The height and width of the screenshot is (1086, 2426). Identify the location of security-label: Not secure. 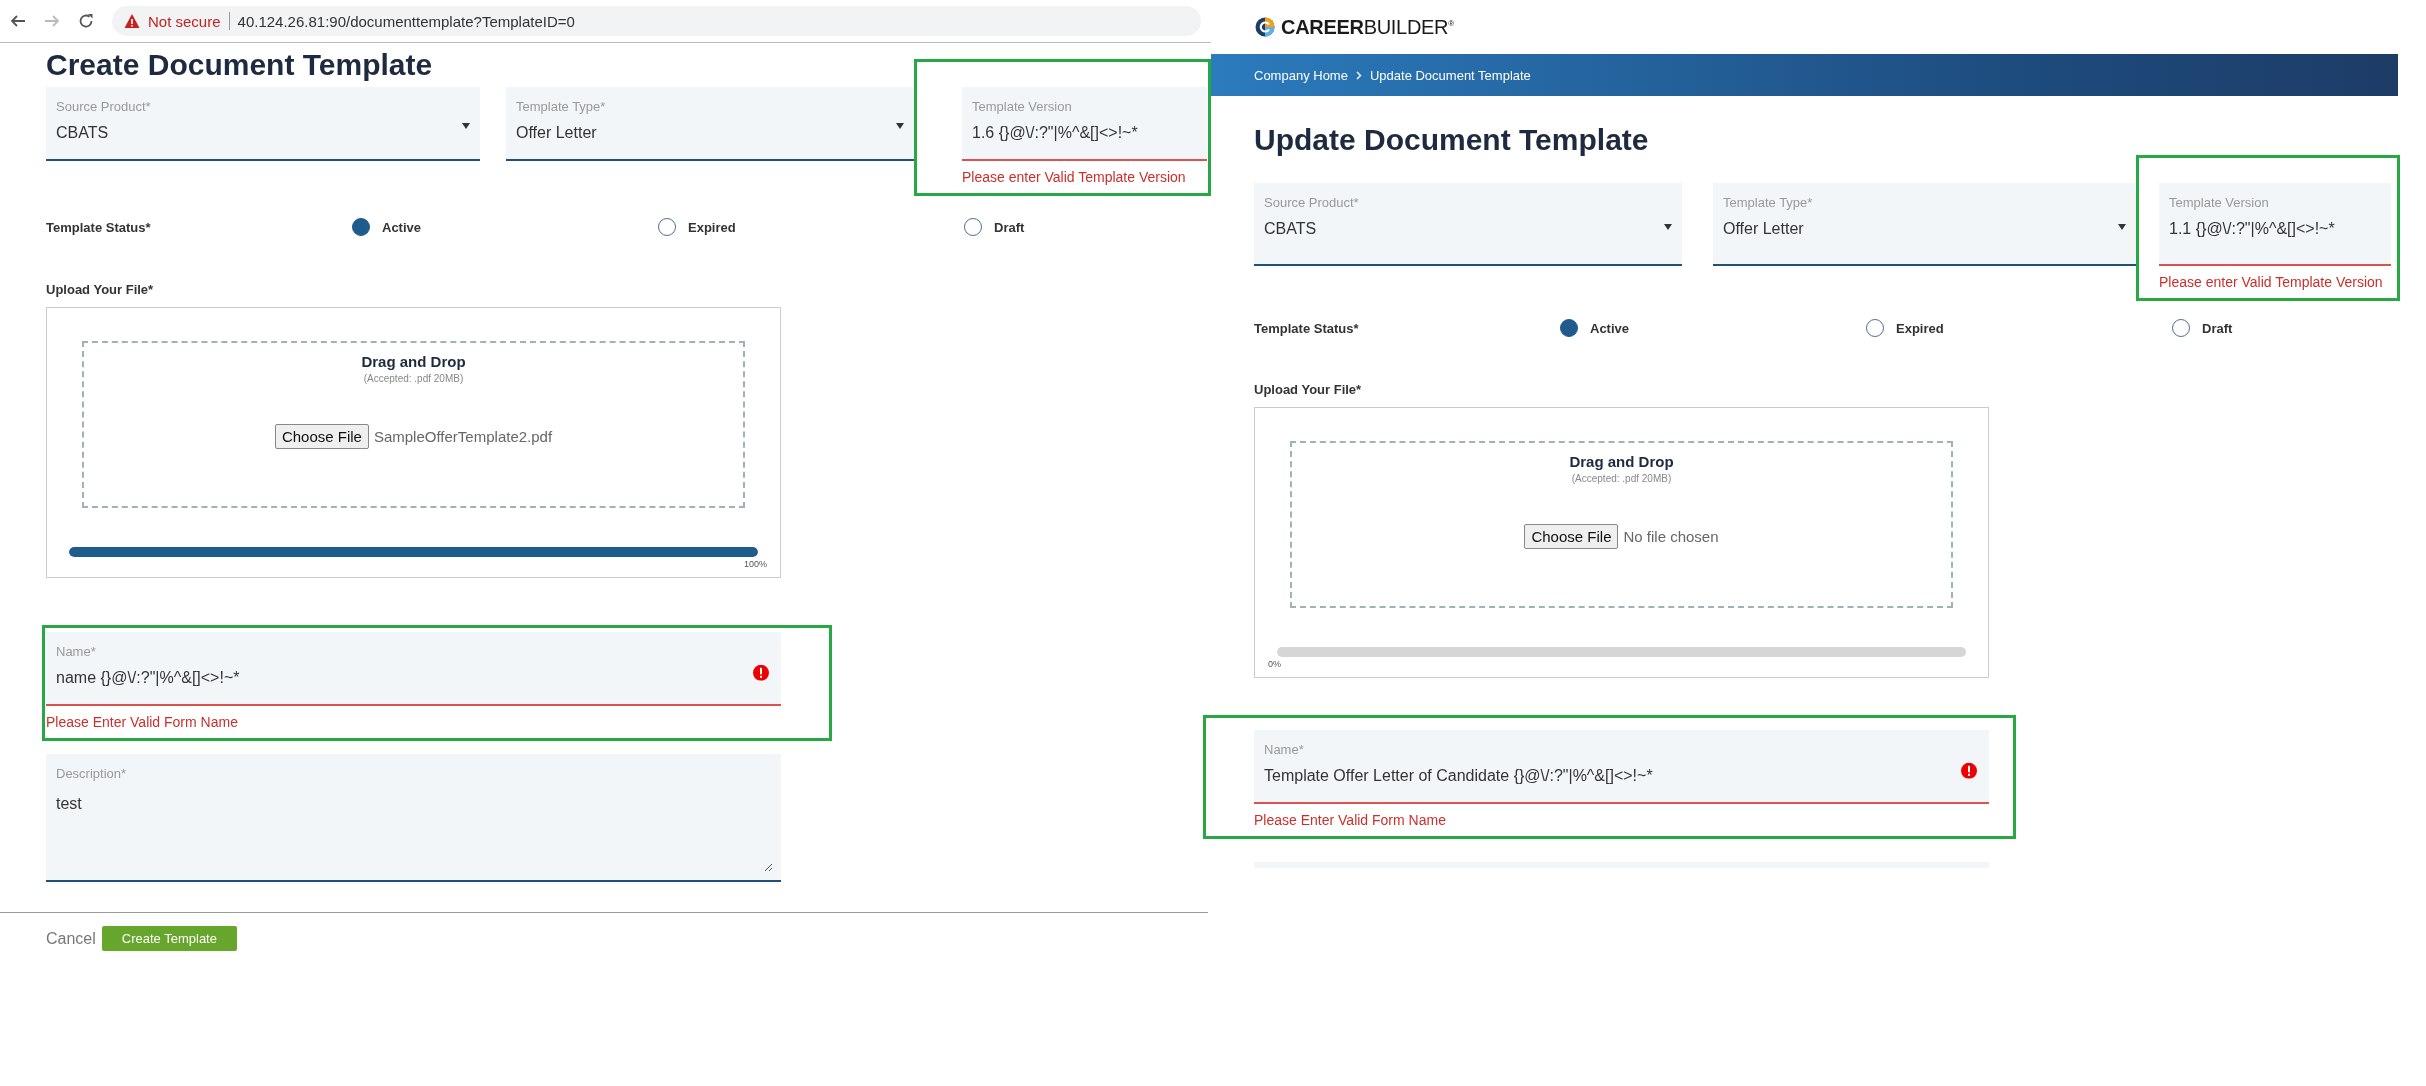
(184, 21).